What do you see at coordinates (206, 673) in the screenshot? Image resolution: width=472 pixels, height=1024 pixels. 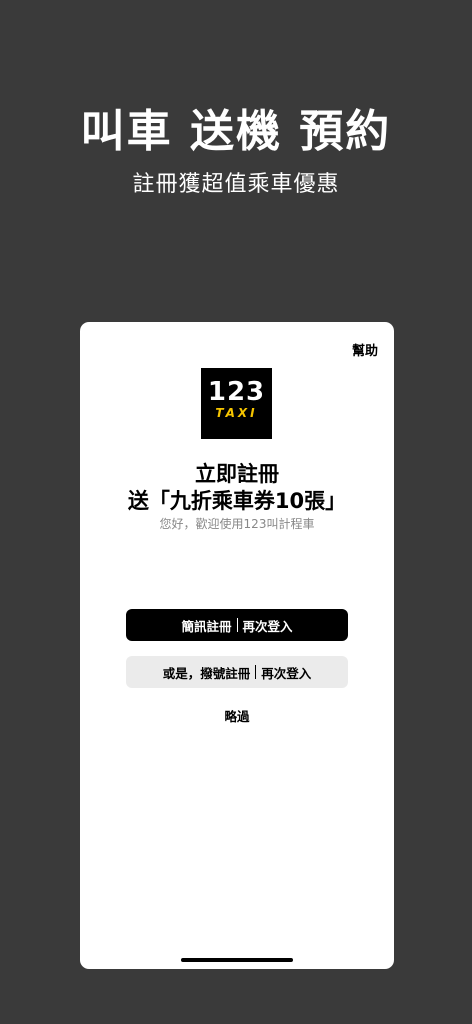 I see `phone-register-label: 或是，撥號註冊` at bounding box center [206, 673].